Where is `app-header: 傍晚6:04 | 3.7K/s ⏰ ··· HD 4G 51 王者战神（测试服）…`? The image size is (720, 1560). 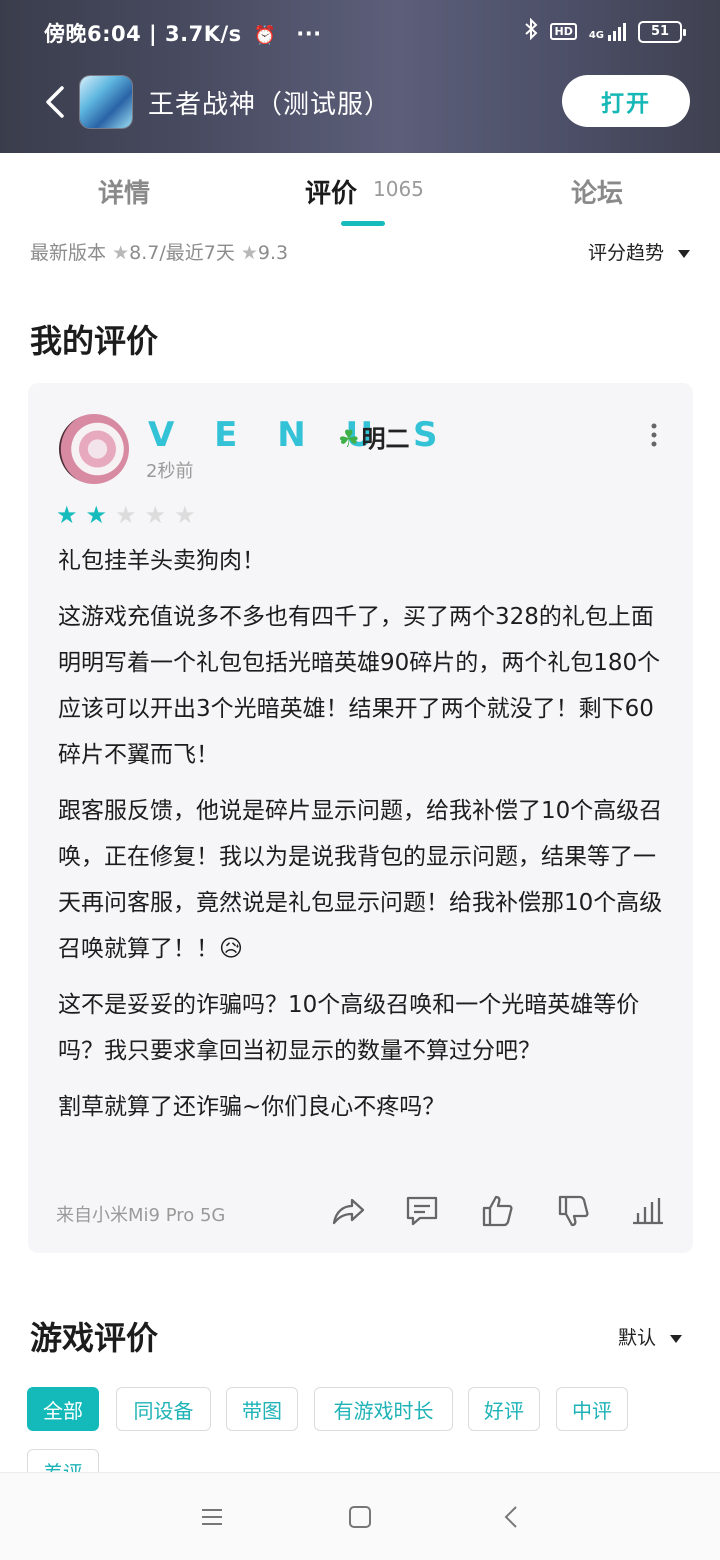
app-header: 傍晚6:04 | 3.7K/s ⏰ ··· HD 4G 51 王者战神（测试服）… is located at coordinates (360, 76).